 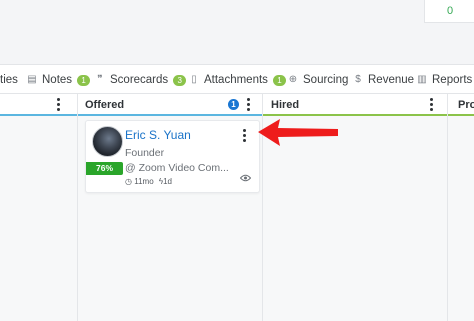 I want to click on sourcing-icon: ⊕, so click(x=293, y=79).